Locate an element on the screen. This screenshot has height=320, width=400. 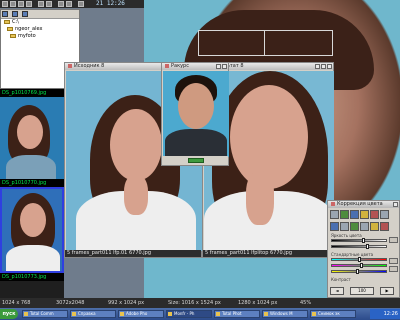
effect-icon is located at coordinates (384, 226).